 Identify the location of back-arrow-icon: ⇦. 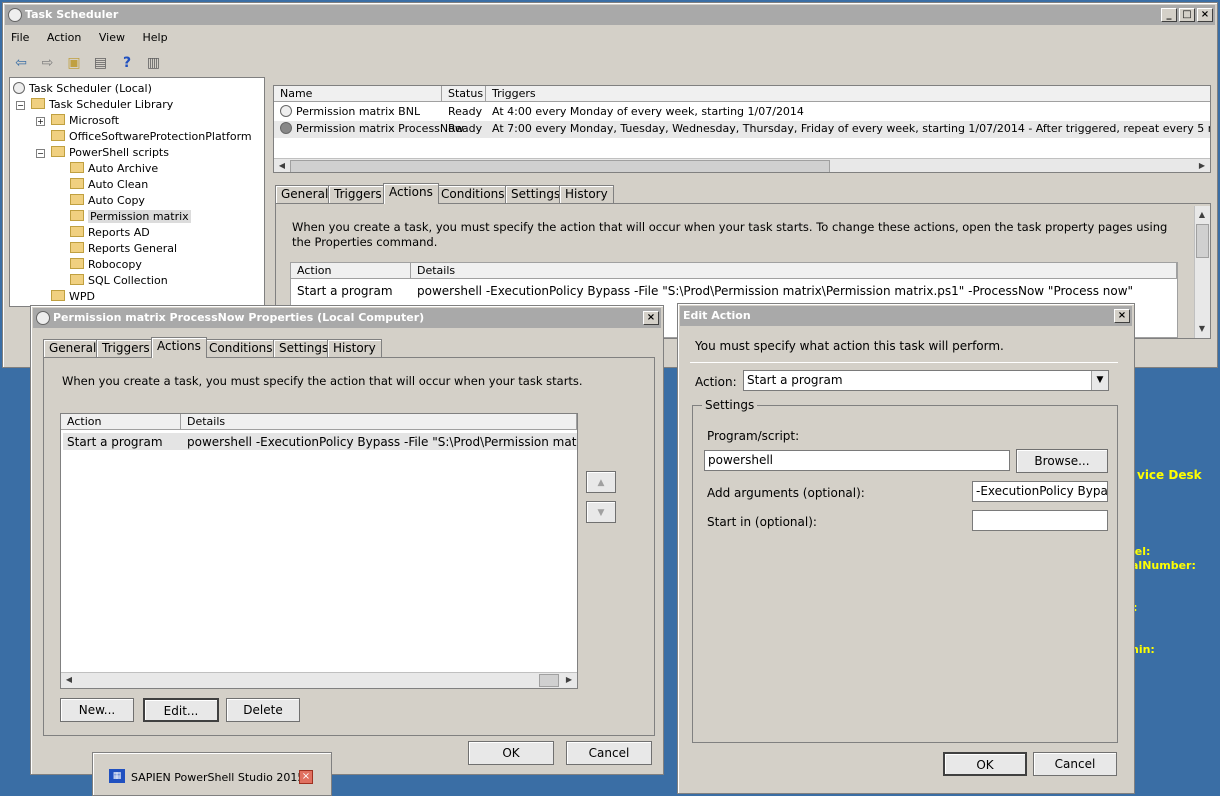
(21, 63).